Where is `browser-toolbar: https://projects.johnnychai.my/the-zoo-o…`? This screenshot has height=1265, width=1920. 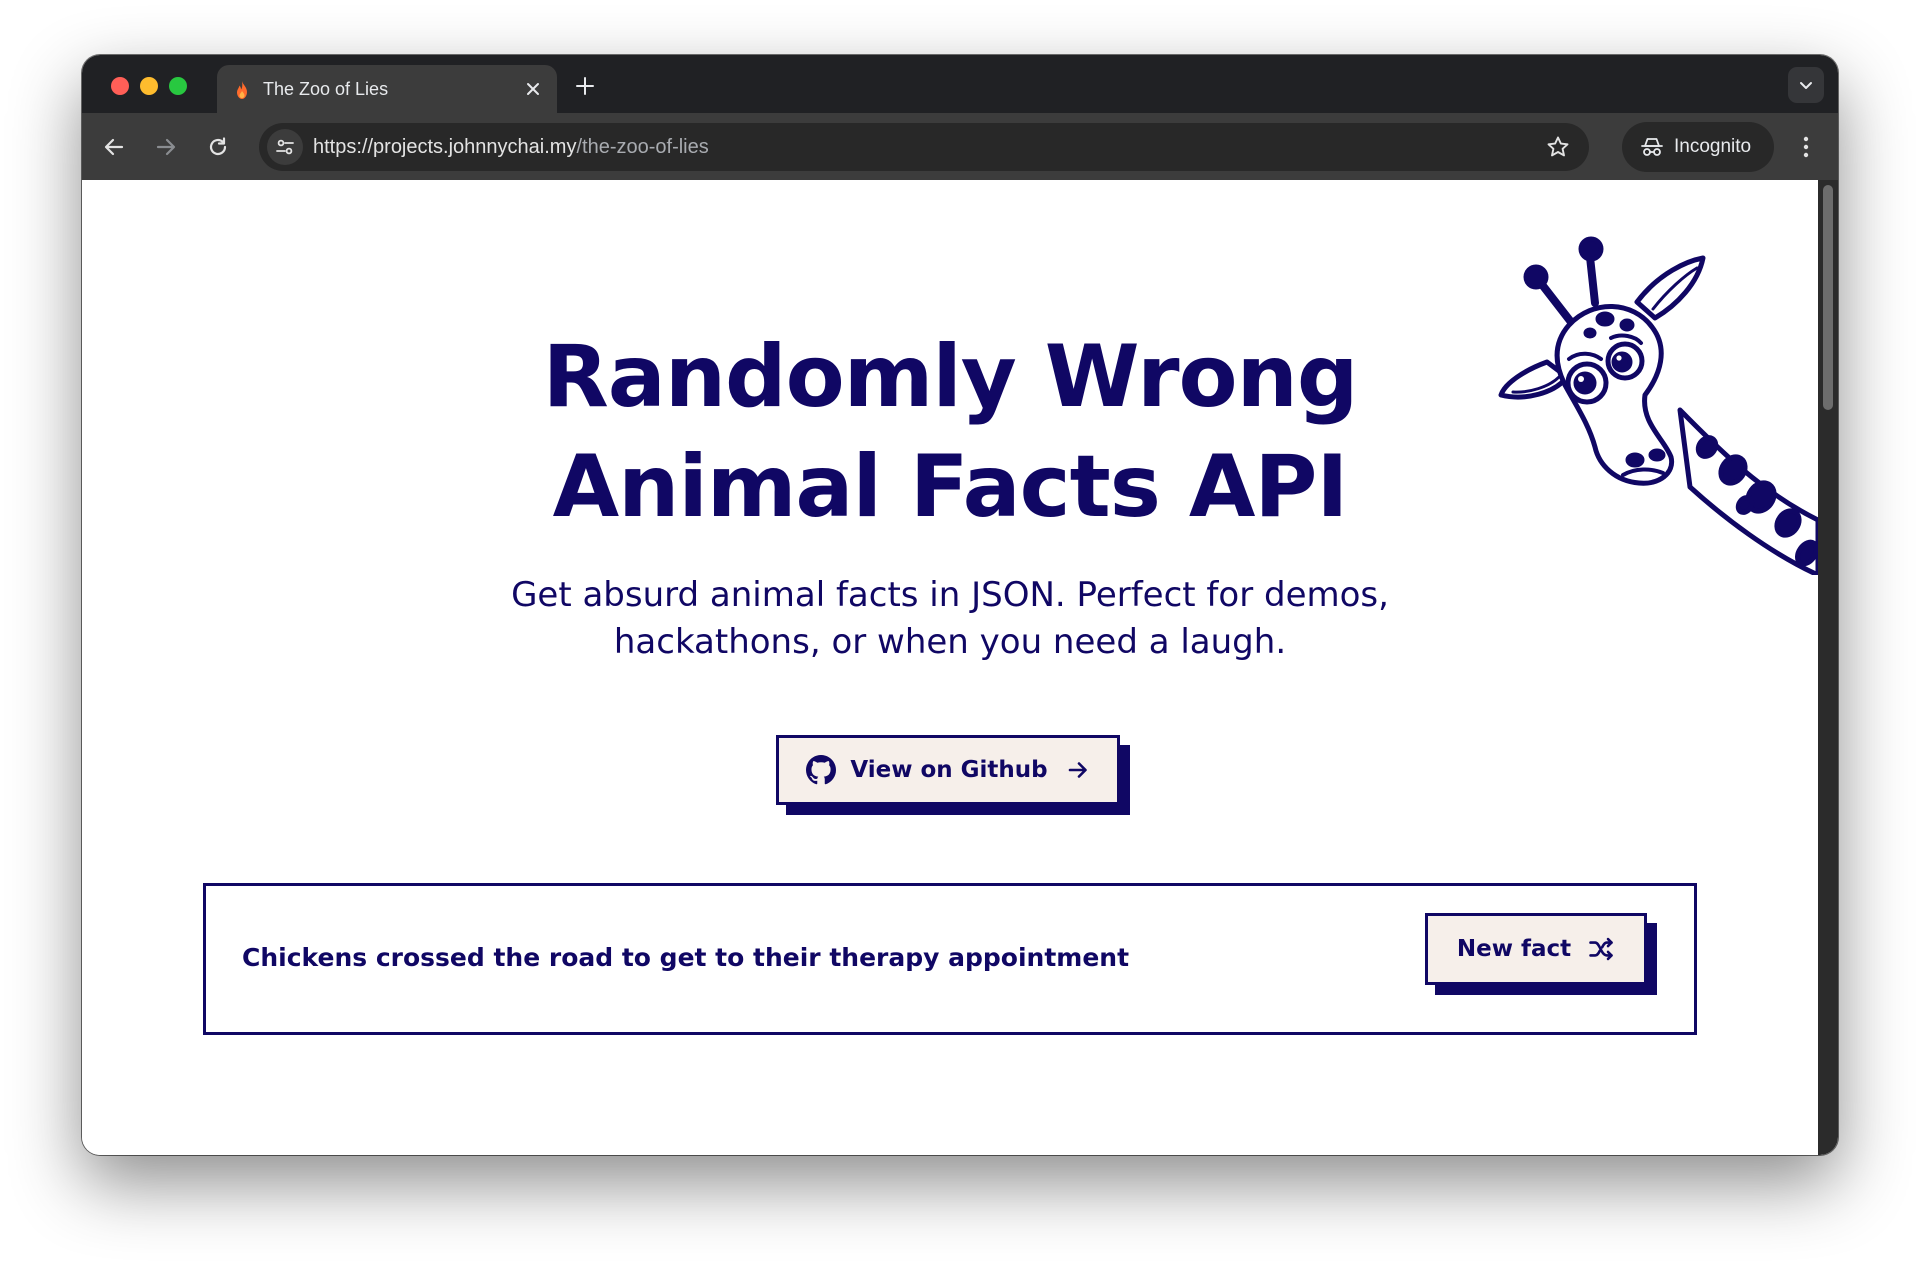 browser-toolbar: https://projects.johnnychai.my/the-zoo-o… is located at coordinates (960, 146).